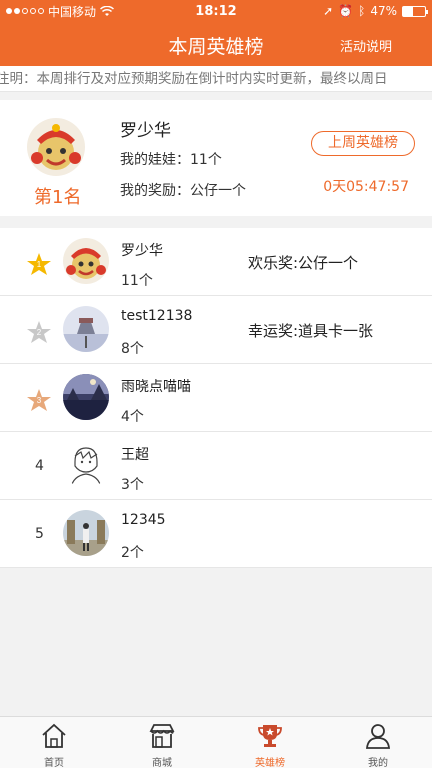  What do you see at coordinates (132, 417) in the screenshot?
I see `doll-count: 4个` at bounding box center [132, 417].